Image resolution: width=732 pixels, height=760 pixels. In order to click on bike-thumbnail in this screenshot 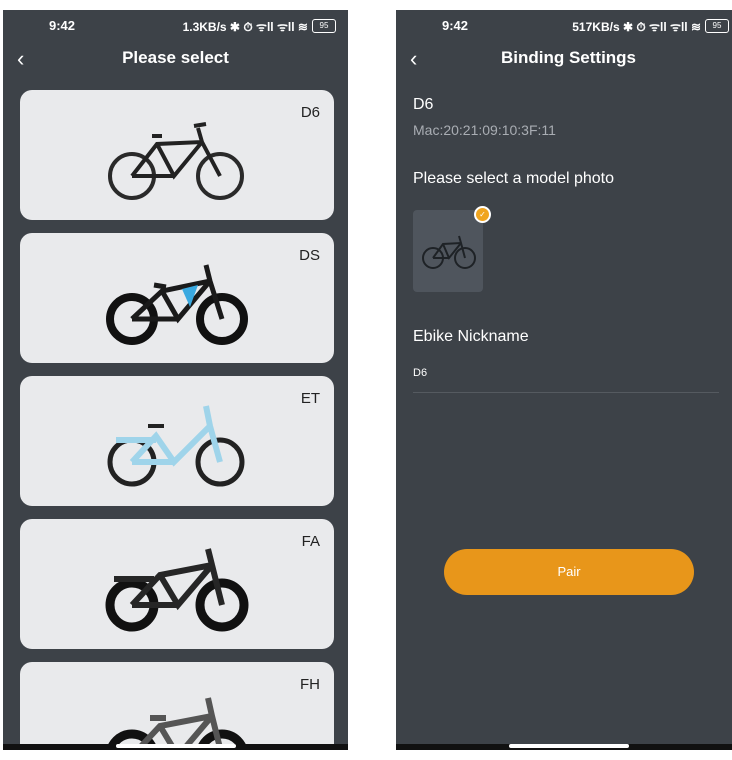, I will do `click(449, 252)`.